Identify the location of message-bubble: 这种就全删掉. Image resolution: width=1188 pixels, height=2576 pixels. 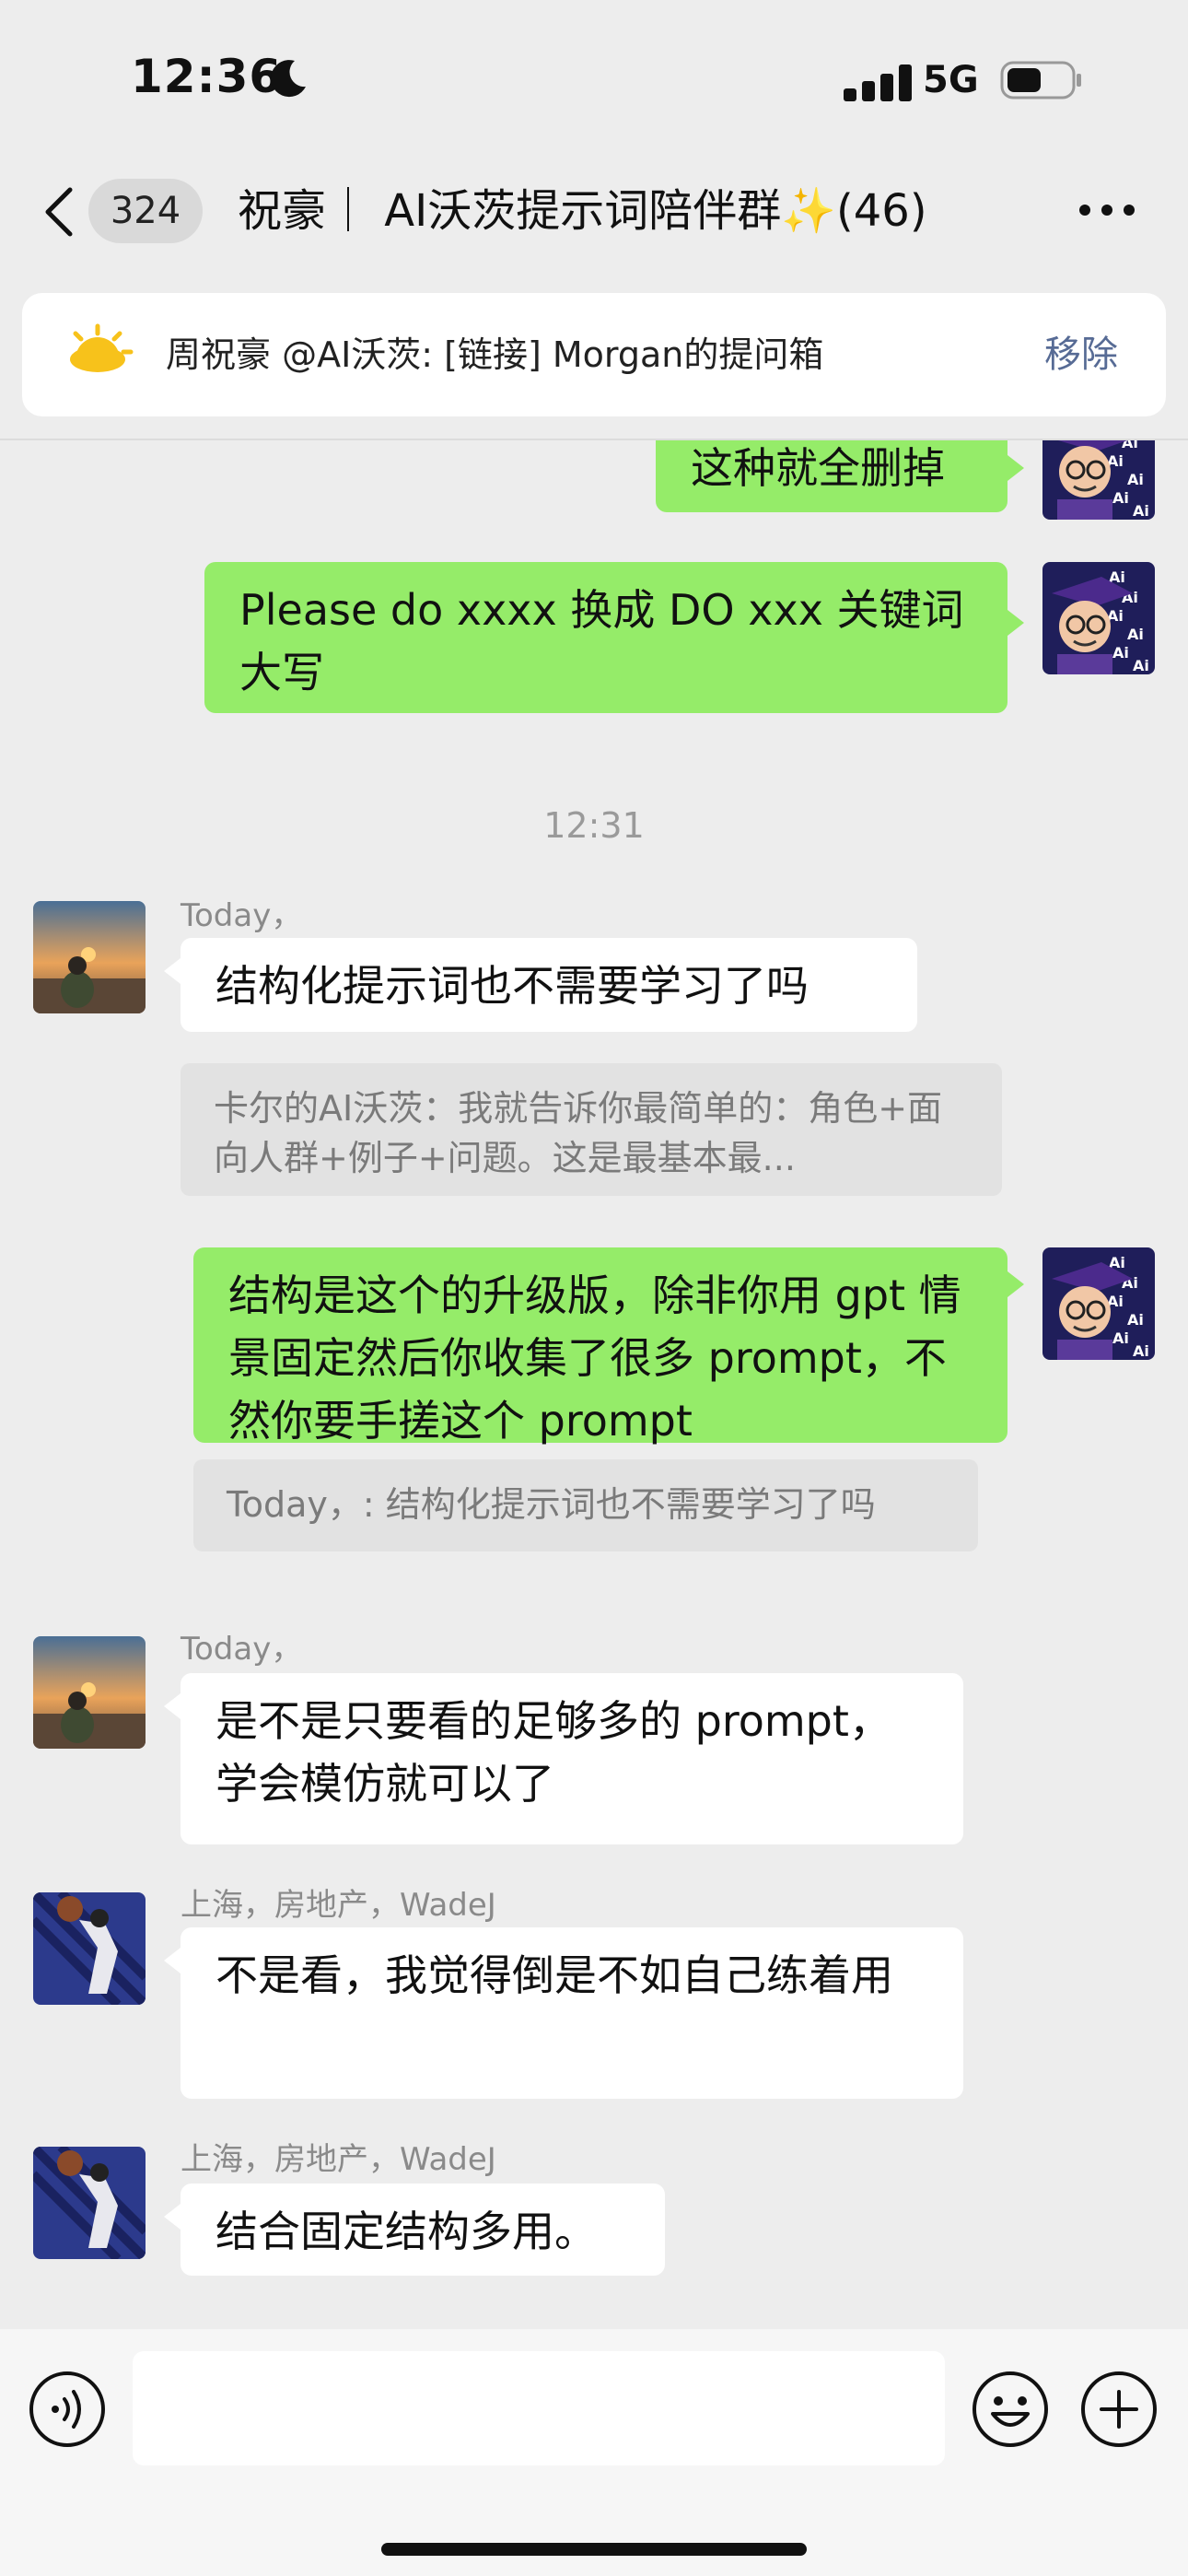
(831, 476).